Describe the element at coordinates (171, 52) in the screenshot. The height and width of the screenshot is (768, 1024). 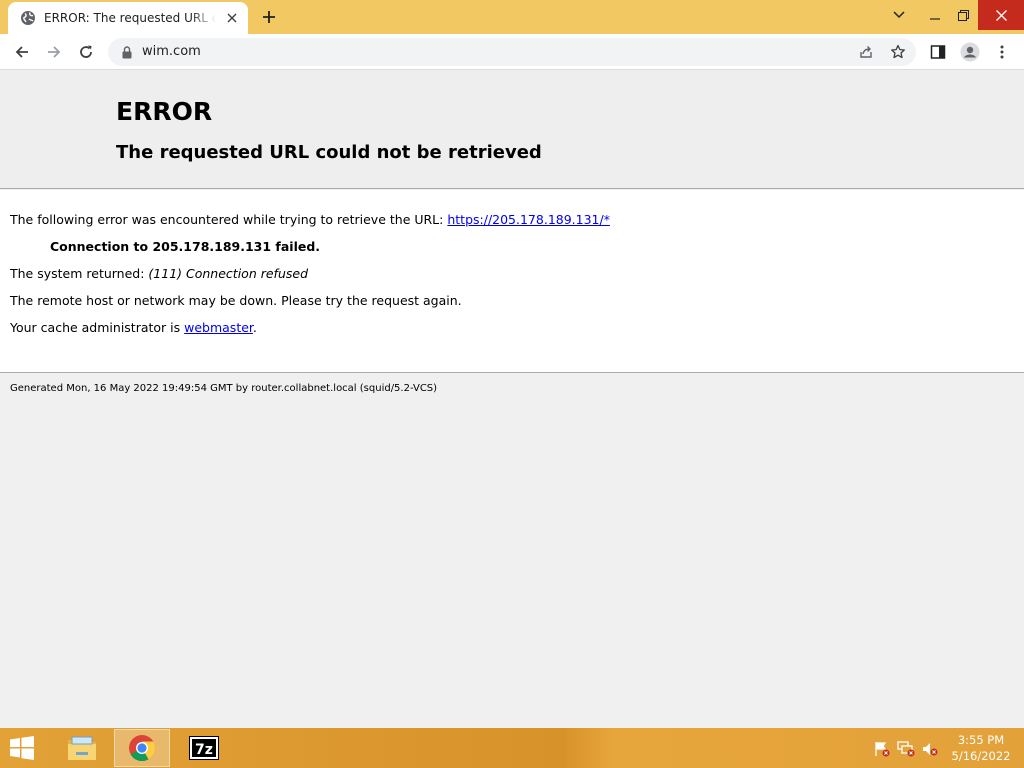
I see `address-url: wim.com` at that location.